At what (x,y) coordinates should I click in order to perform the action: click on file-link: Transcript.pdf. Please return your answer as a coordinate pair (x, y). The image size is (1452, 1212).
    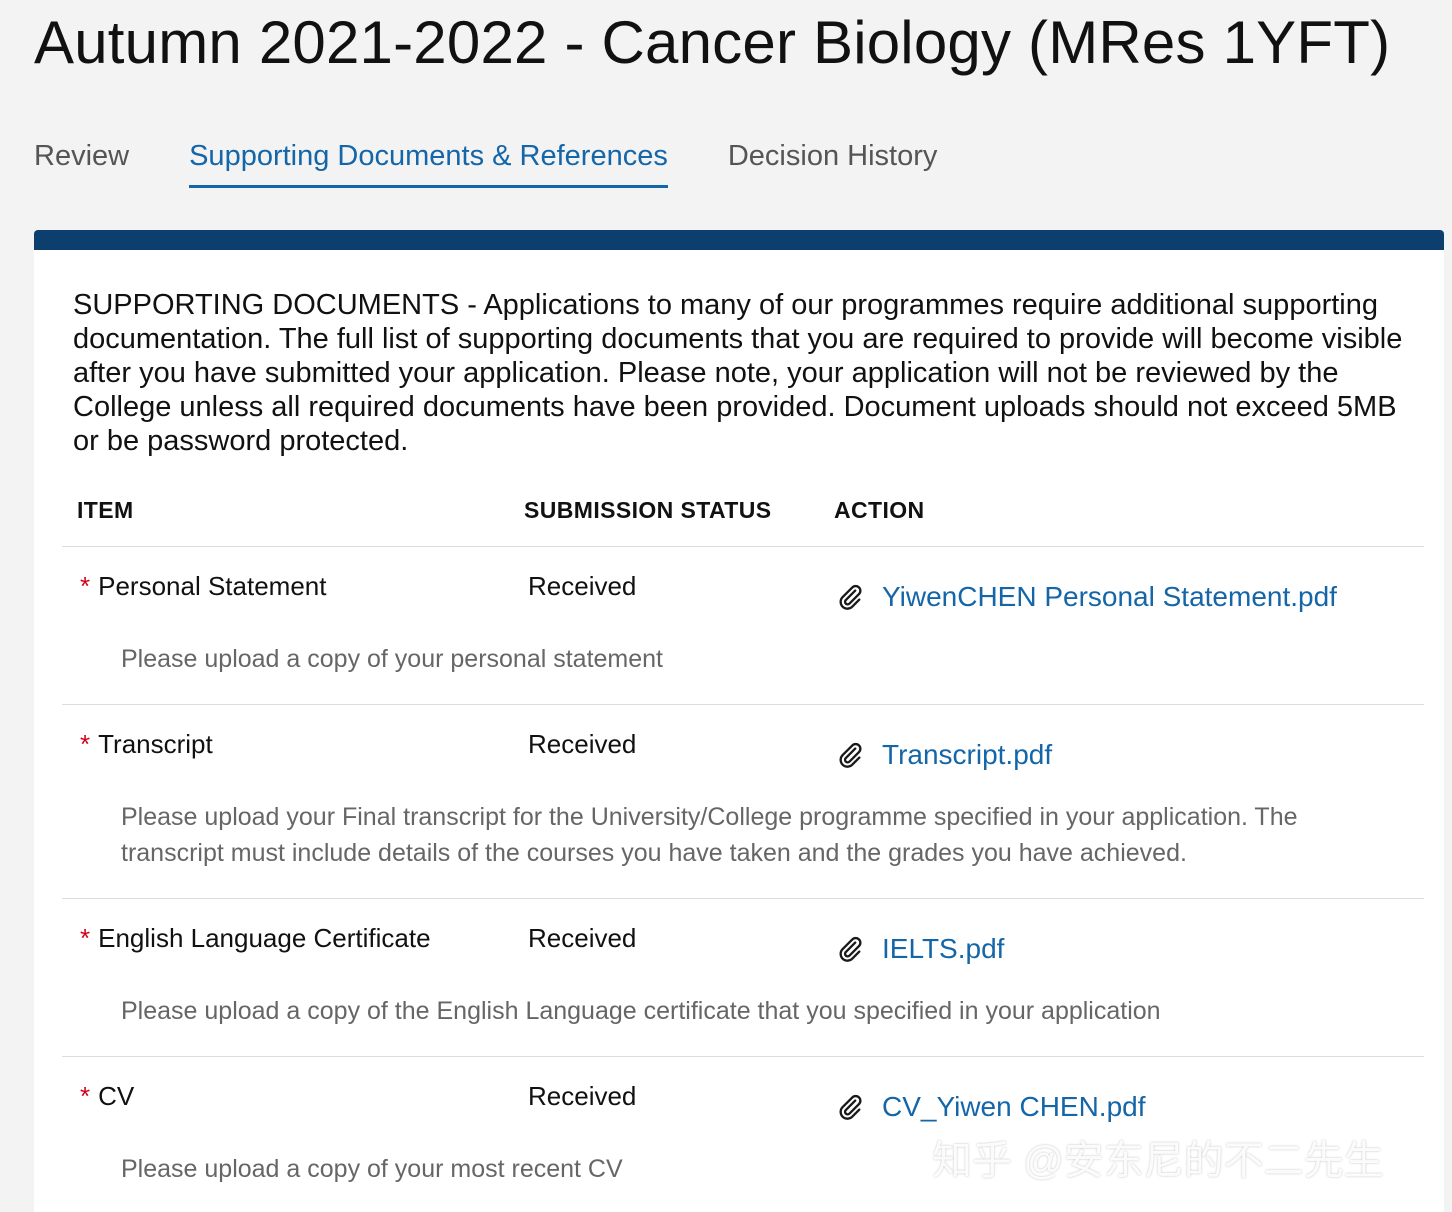
    Looking at the image, I should click on (967, 755).